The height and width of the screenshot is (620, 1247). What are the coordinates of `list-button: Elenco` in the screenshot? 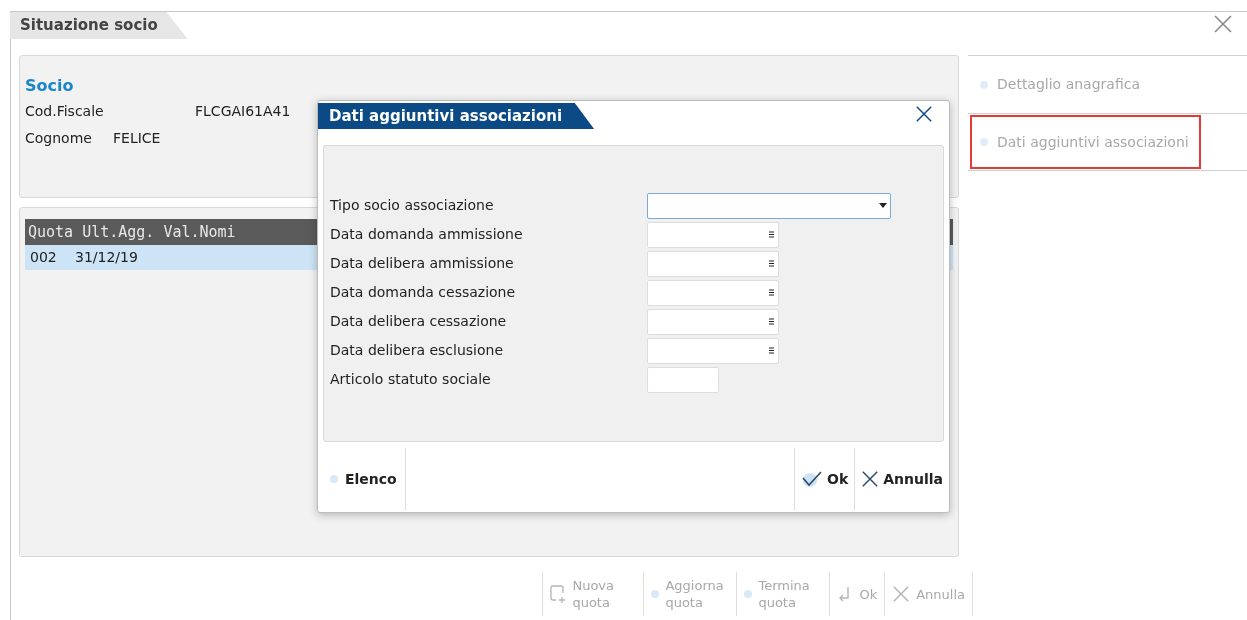 It's located at (362, 479).